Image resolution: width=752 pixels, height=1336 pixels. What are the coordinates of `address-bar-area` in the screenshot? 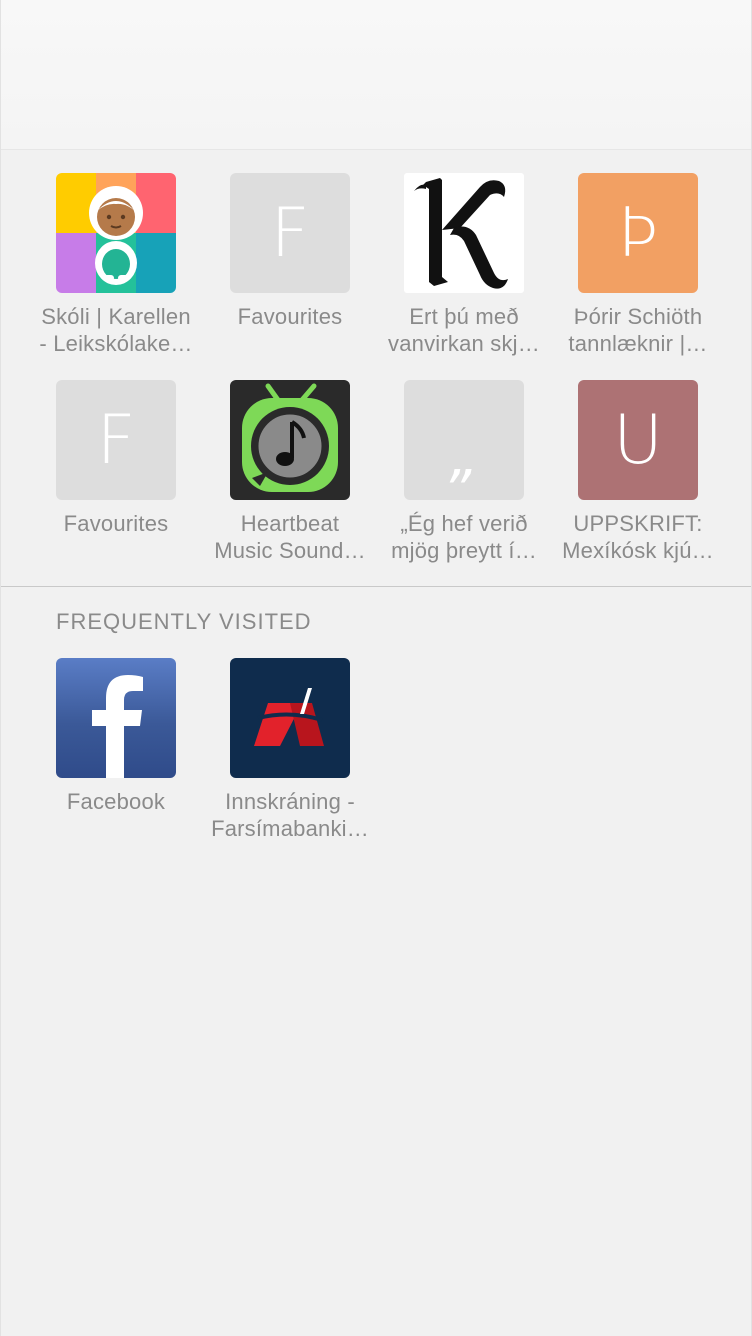 It's located at (376, 75).